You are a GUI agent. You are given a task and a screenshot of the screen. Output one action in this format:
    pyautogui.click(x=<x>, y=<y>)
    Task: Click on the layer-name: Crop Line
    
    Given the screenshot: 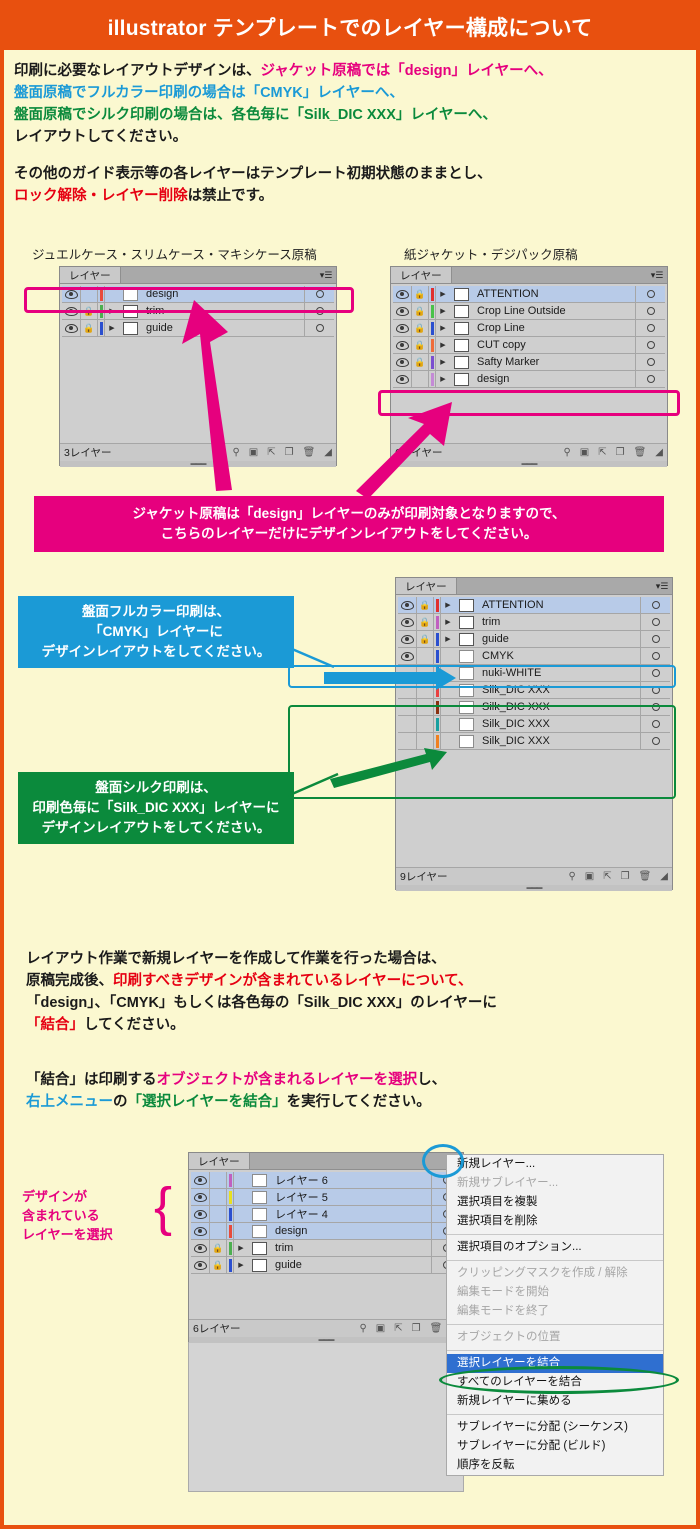 What is the action you would take?
    pyautogui.click(x=553, y=328)
    